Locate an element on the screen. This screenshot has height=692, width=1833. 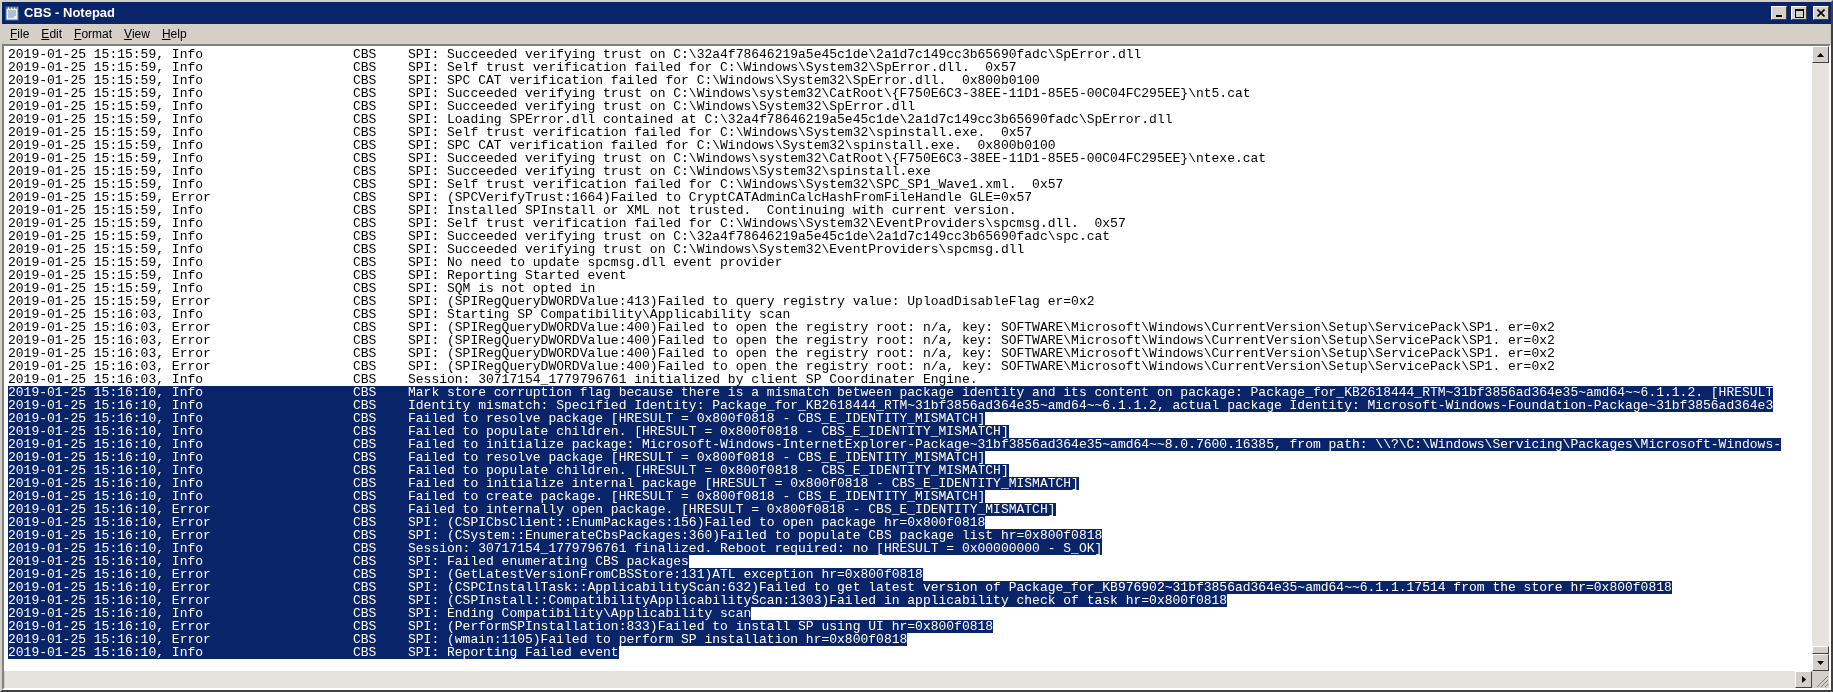
log-message: SPI: Self trust verification failed for C:\Windows\System32\EventProviders\spcmsg.dll. 0x57 is located at coordinates (767, 223).